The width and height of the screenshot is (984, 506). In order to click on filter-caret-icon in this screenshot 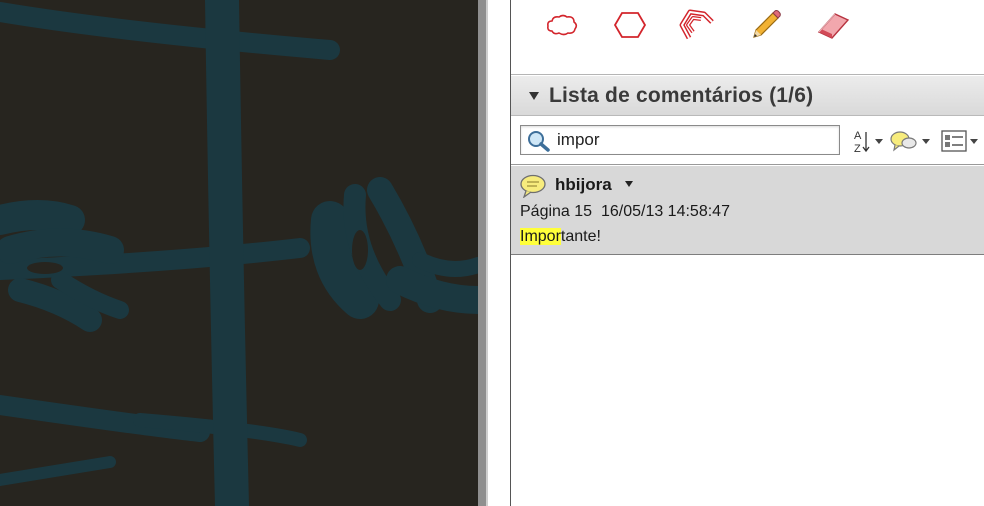, I will do `click(926, 141)`.